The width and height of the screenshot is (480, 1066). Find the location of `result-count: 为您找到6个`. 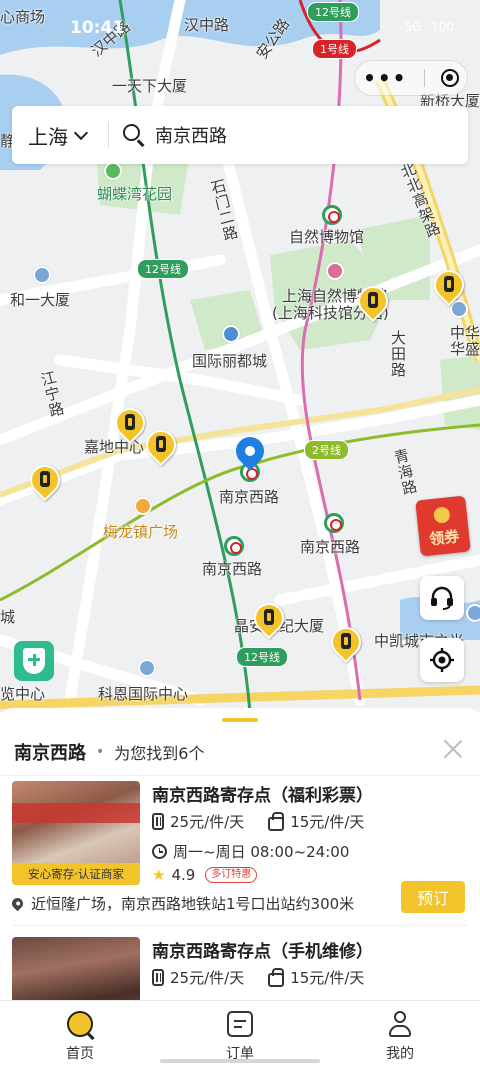

result-count: 为您找到6个 is located at coordinates (159, 753).